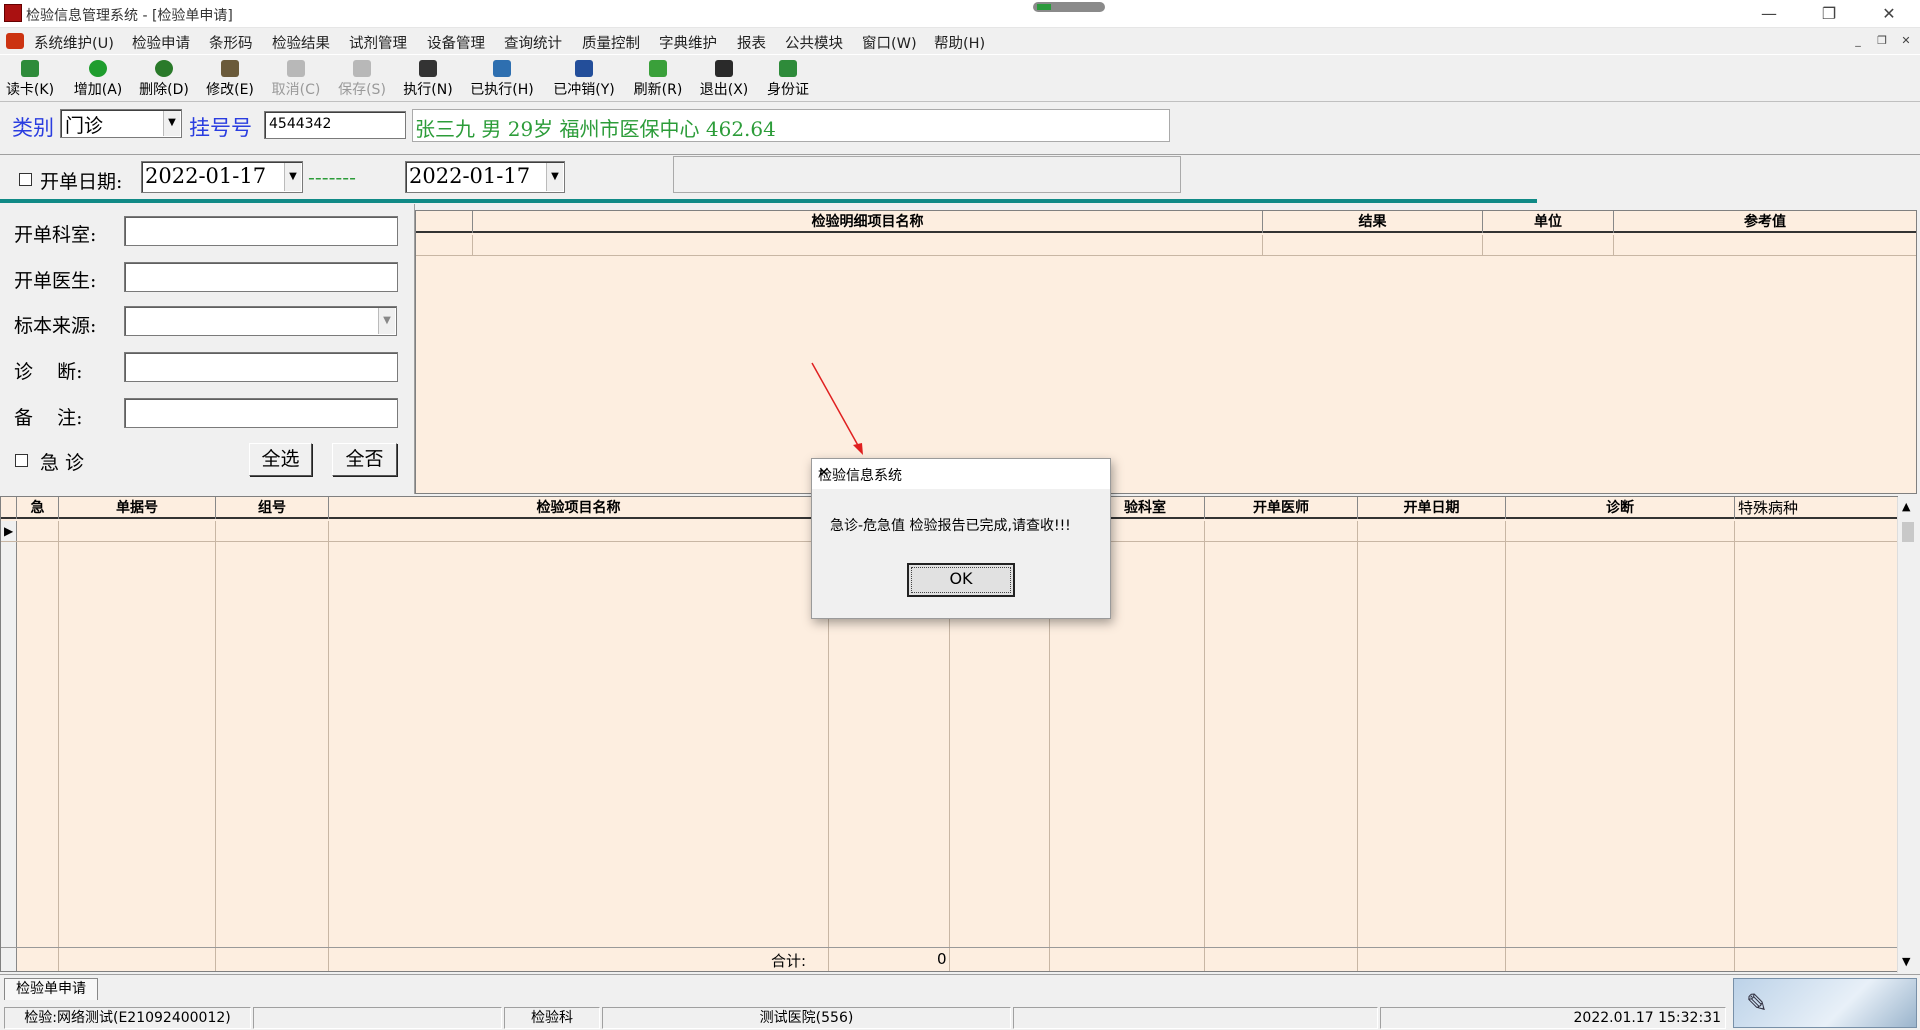 The image size is (1920, 1030). What do you see at coordinates (378, 42) in the screenshot?
I see `menu-reagent: 试剂管理` at bounding box center [378, 42].